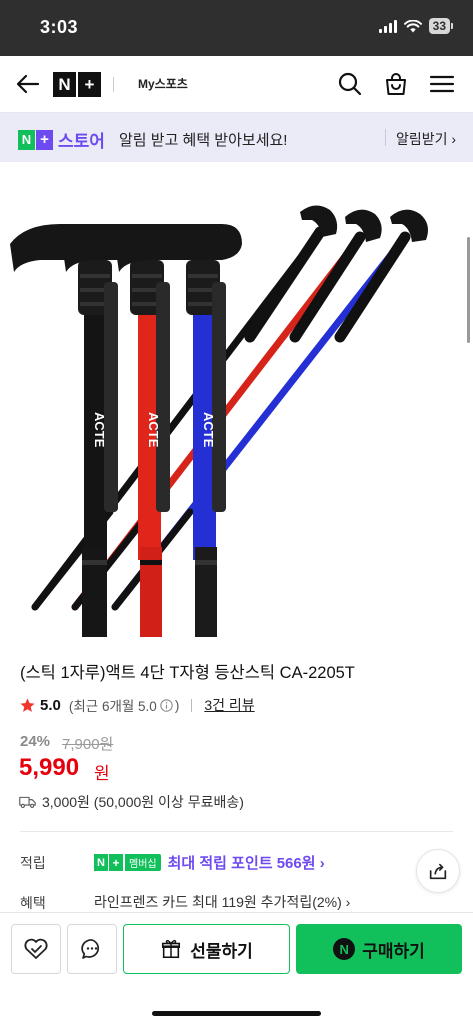 This screenshot has width=473, height=1024. I want to click on share-button, so click(438, 871).